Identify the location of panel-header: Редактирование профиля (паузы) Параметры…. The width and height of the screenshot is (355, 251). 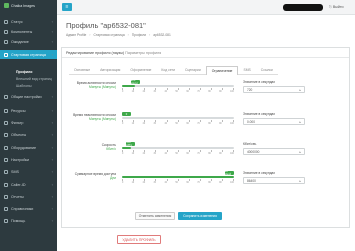
(205, 53).